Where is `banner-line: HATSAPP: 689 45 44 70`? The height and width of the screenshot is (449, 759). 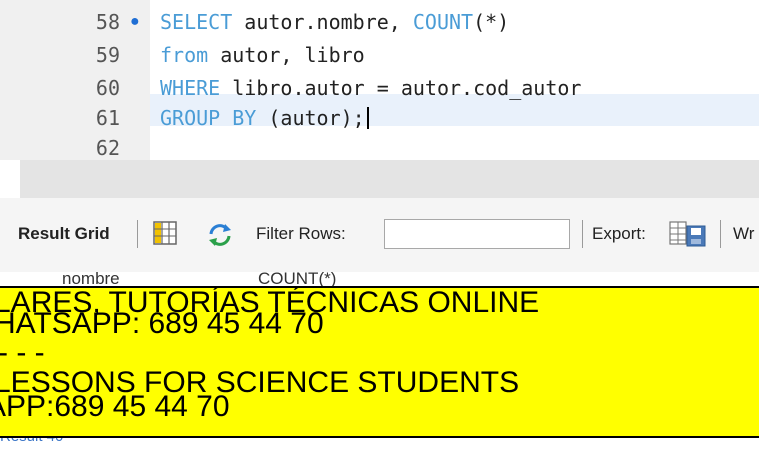
banner-line: HATSAPP: 689 45 44 70 is located at coordinates (162, 323).